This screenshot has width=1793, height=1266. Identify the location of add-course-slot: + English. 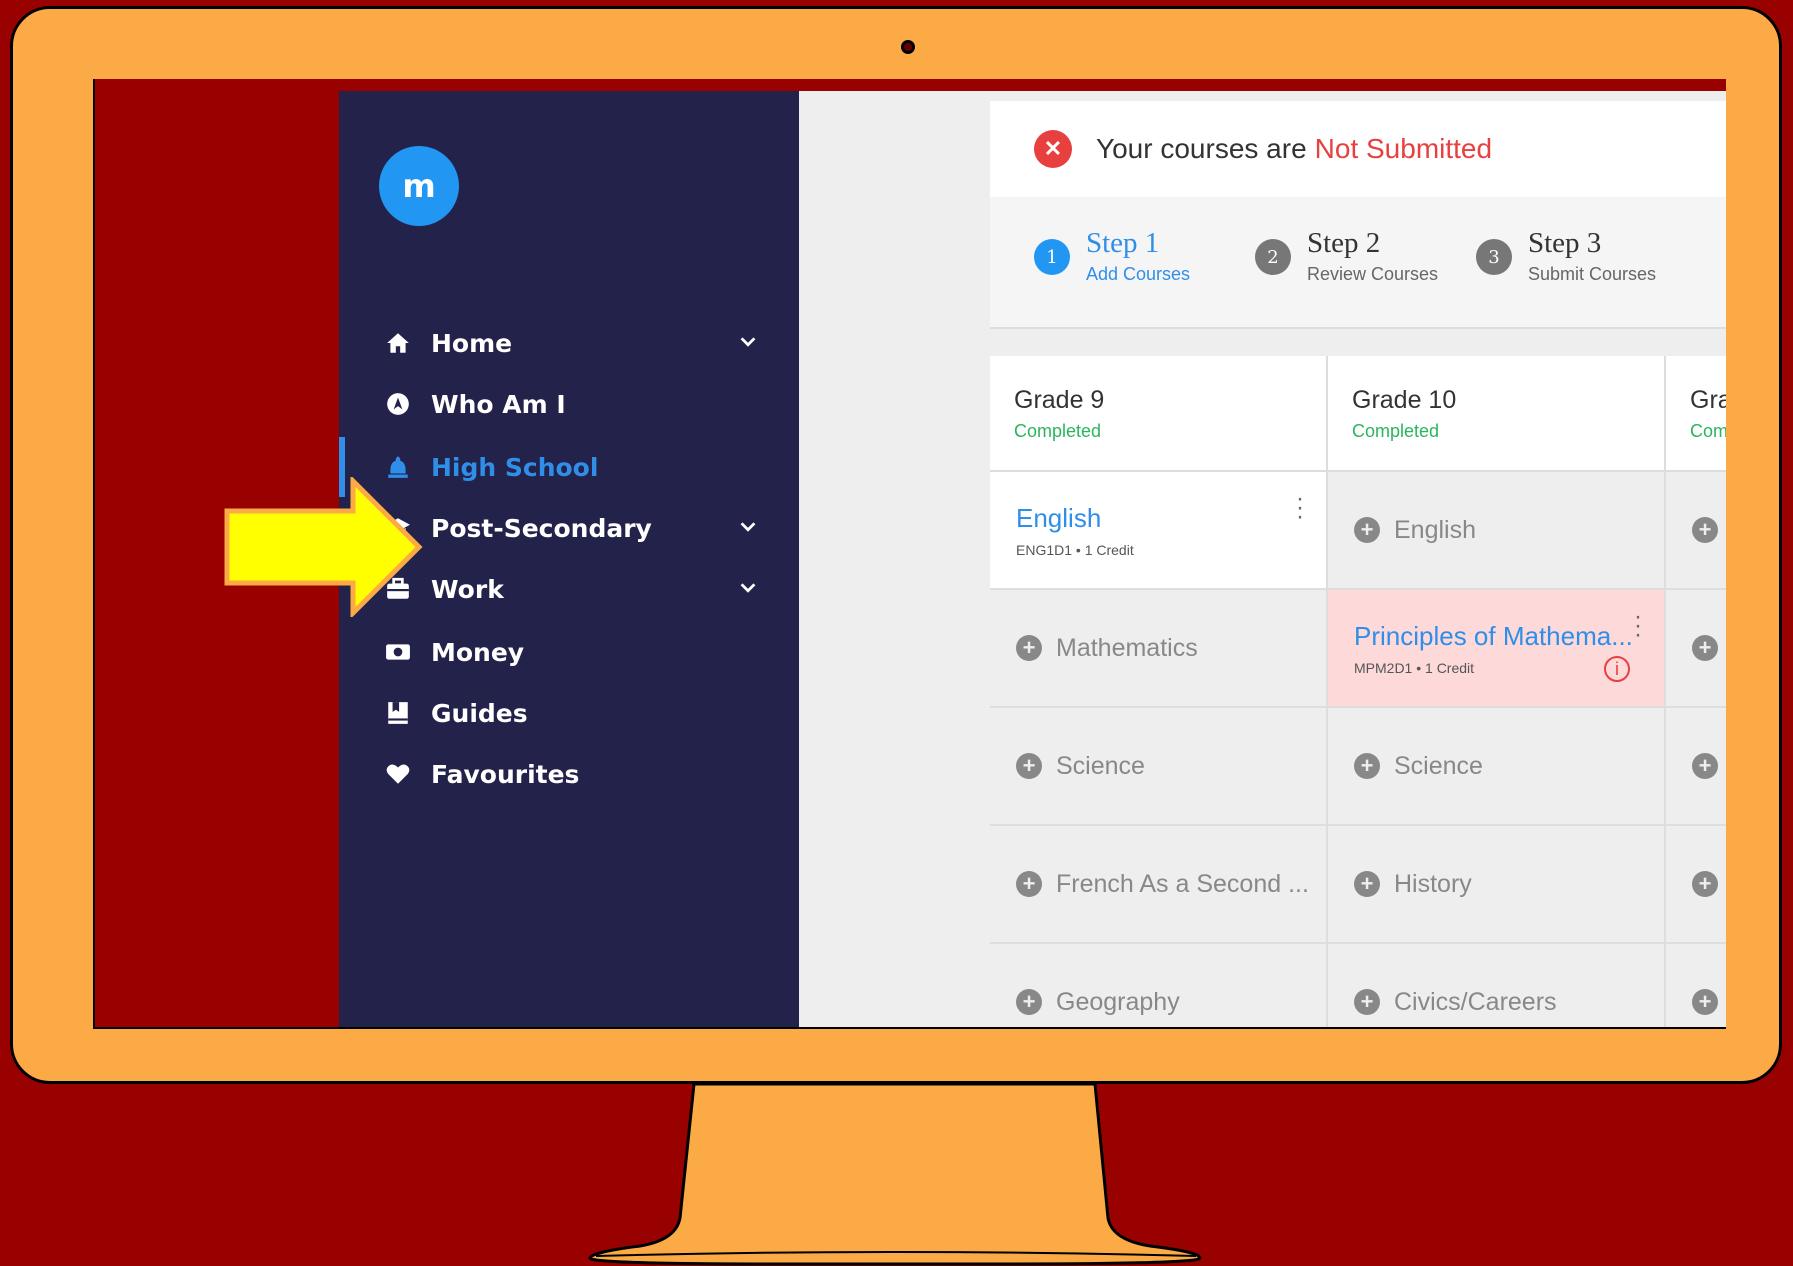
(1497, 529).